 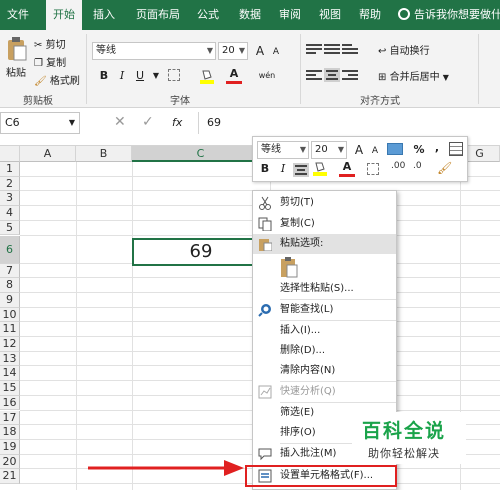 What do you see at coordinates (140, 76) in the screenshot?
I see `underline-button: U` at bounding box center [140, 76].